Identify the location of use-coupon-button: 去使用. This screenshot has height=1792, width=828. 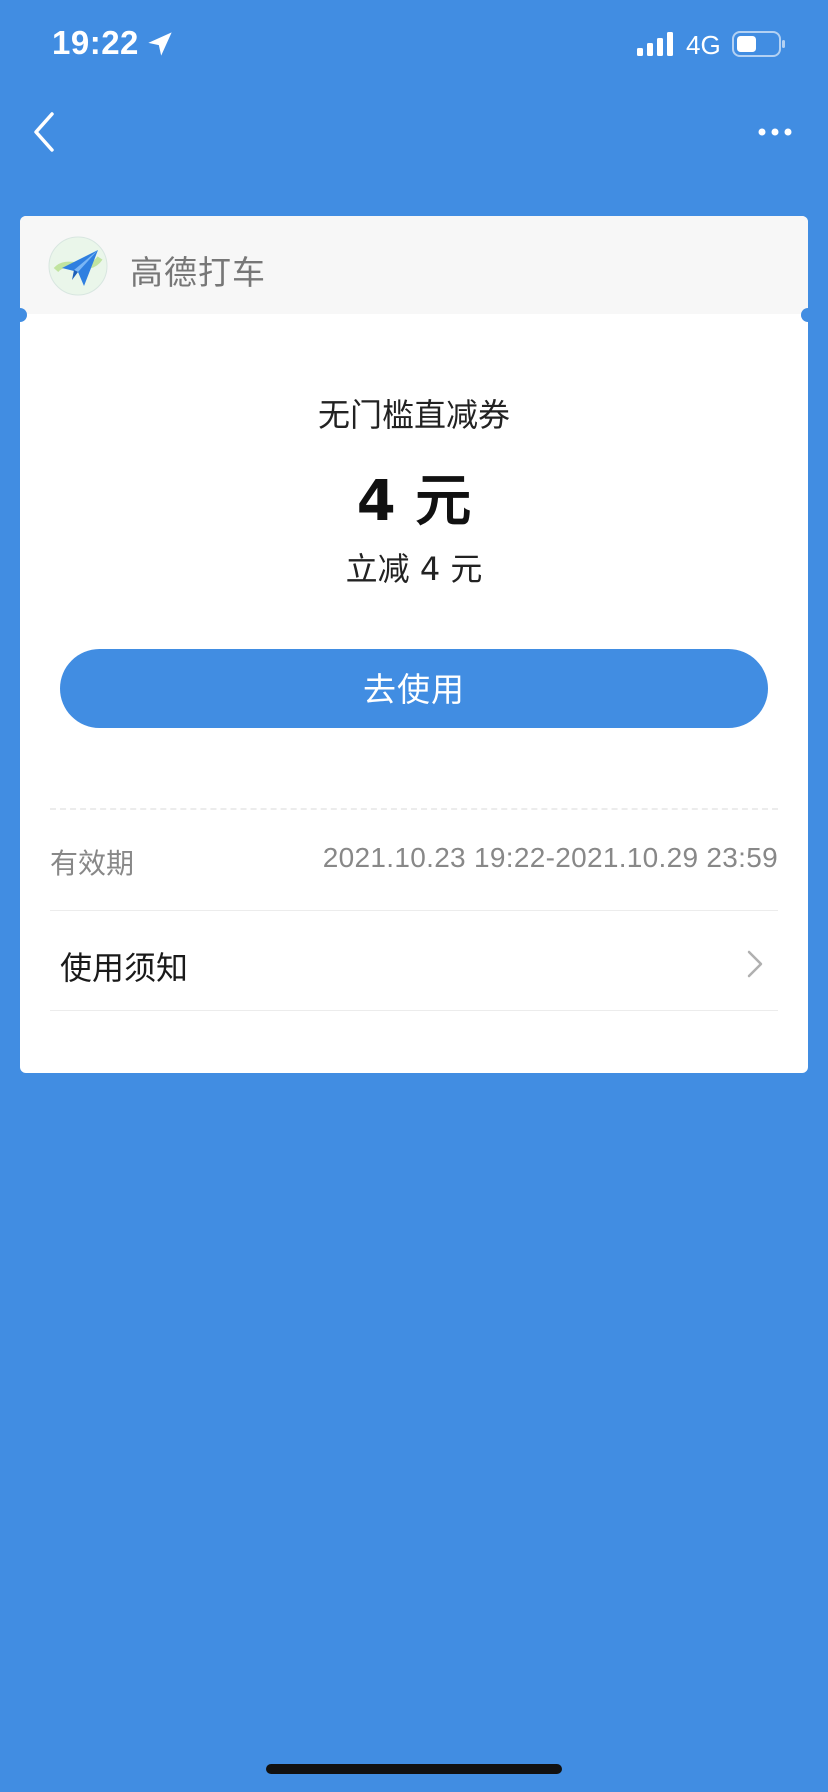
(414, 688).